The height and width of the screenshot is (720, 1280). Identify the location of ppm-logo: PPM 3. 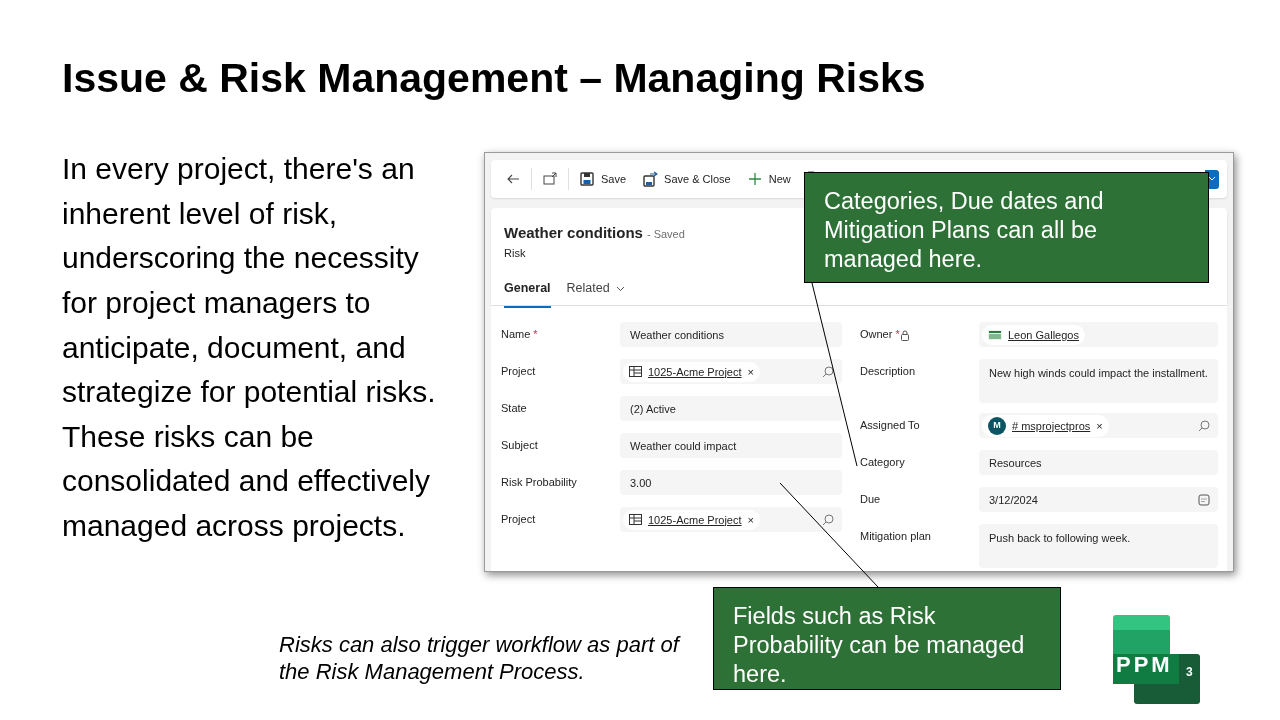
(1156, 660).